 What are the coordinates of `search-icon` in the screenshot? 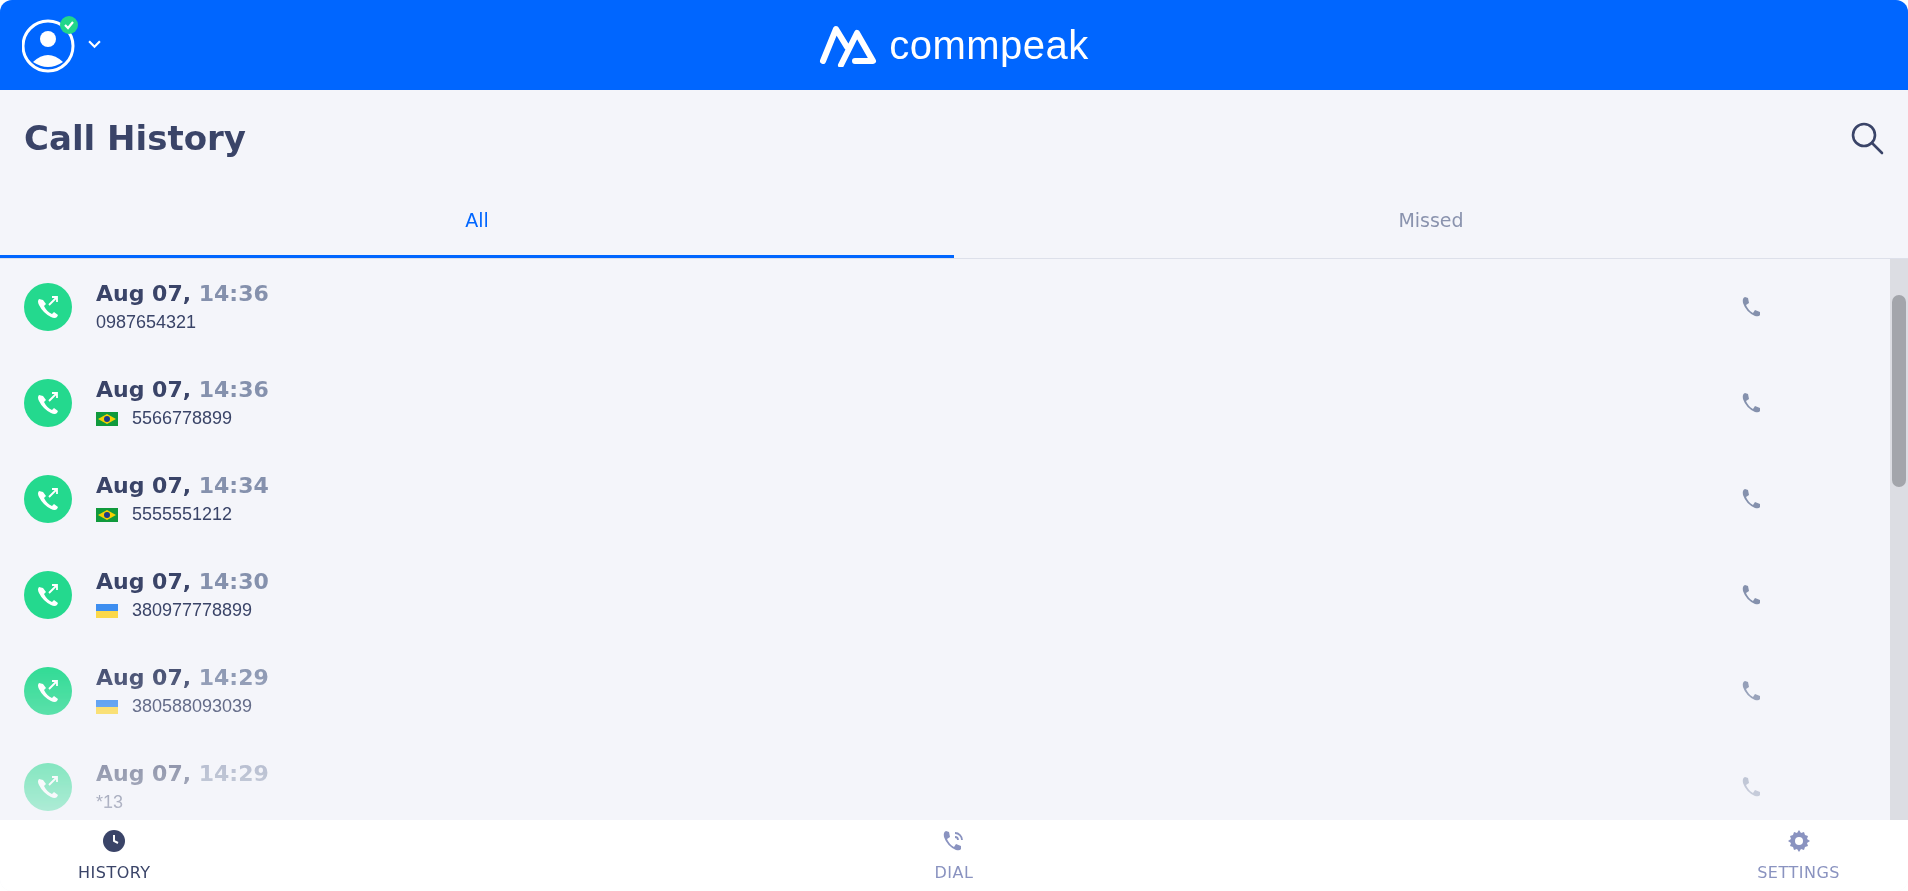 It's located at (1867, 137).